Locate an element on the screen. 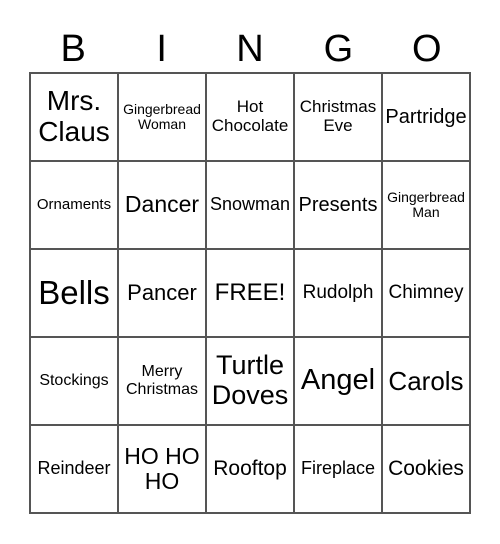 This screenshot has width=500, height=544. bingo-cell: Angel is located at coordinates (338, 381).